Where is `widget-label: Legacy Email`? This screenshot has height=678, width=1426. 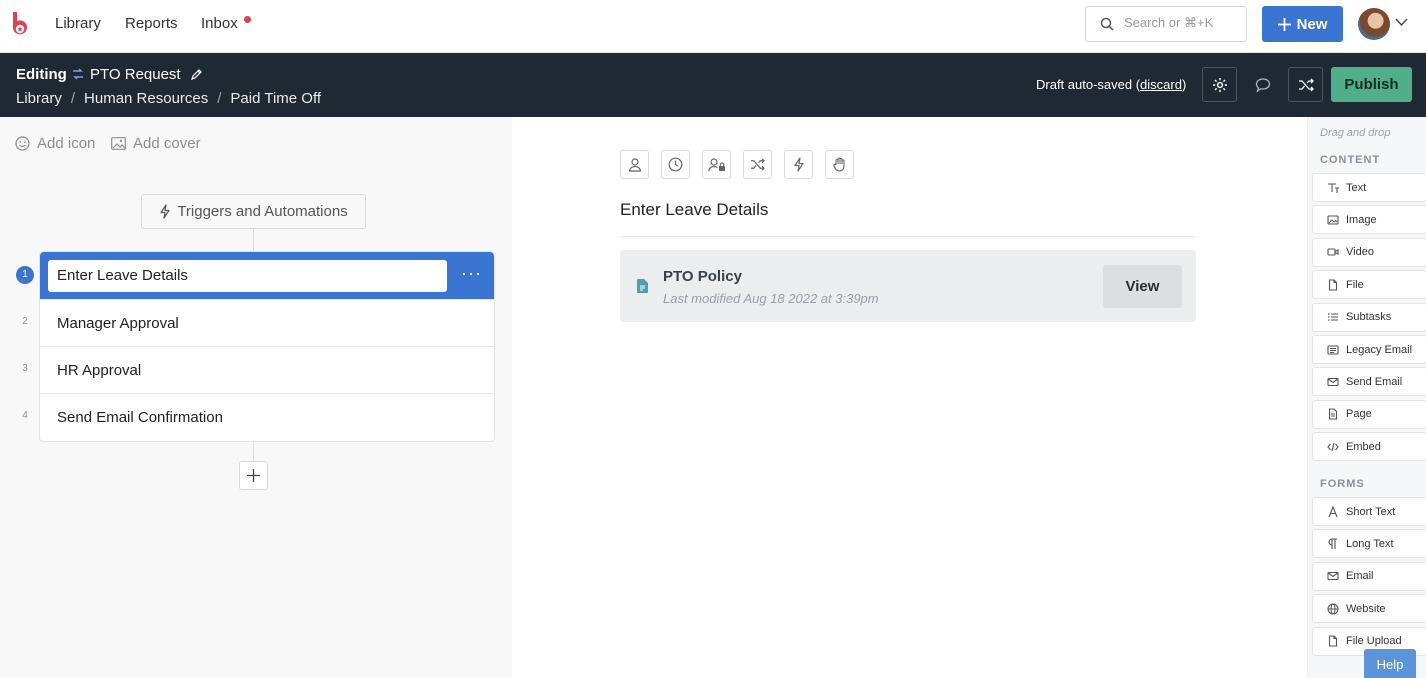
widget-label: Legacy Email is located at coordinates (1379, 349).